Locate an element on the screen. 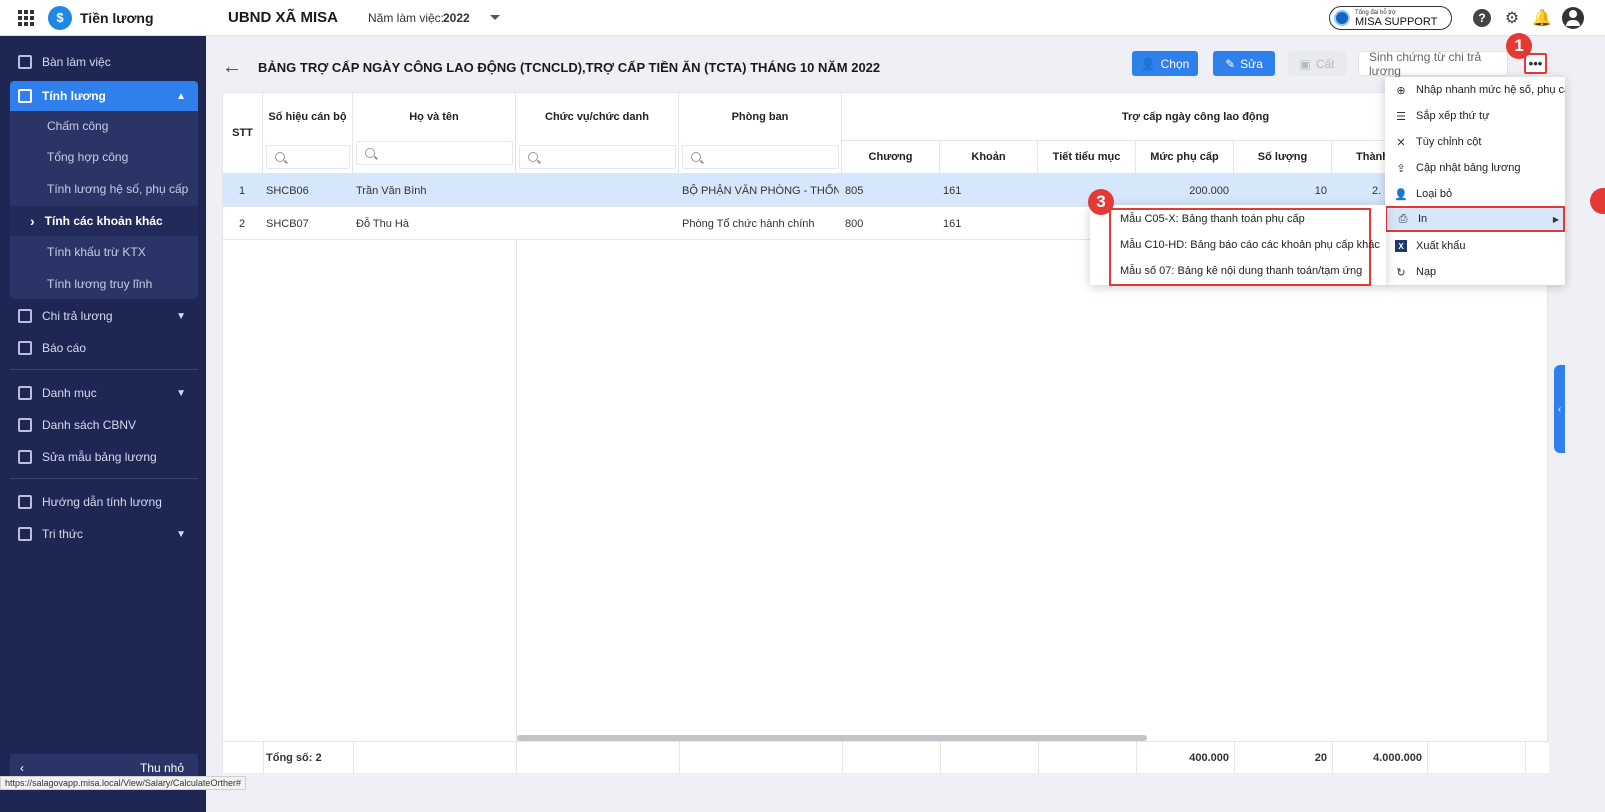  menu-item-export: X Xuất khẩu is located at coordinates (1475, 246).